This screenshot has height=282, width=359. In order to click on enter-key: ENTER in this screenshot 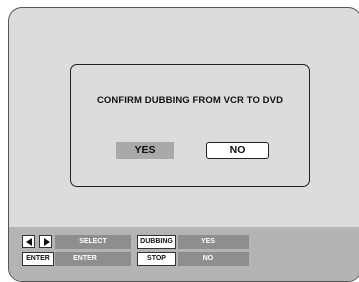, I will do `click(38, 259)`.